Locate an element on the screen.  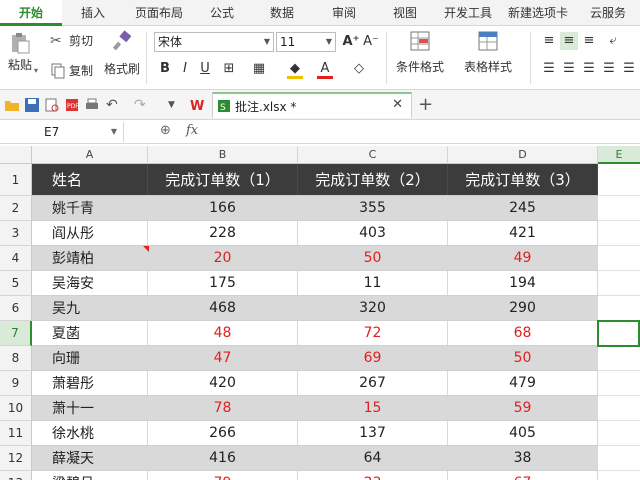
tab-view: 视图 is located at coordinates (405, 13).